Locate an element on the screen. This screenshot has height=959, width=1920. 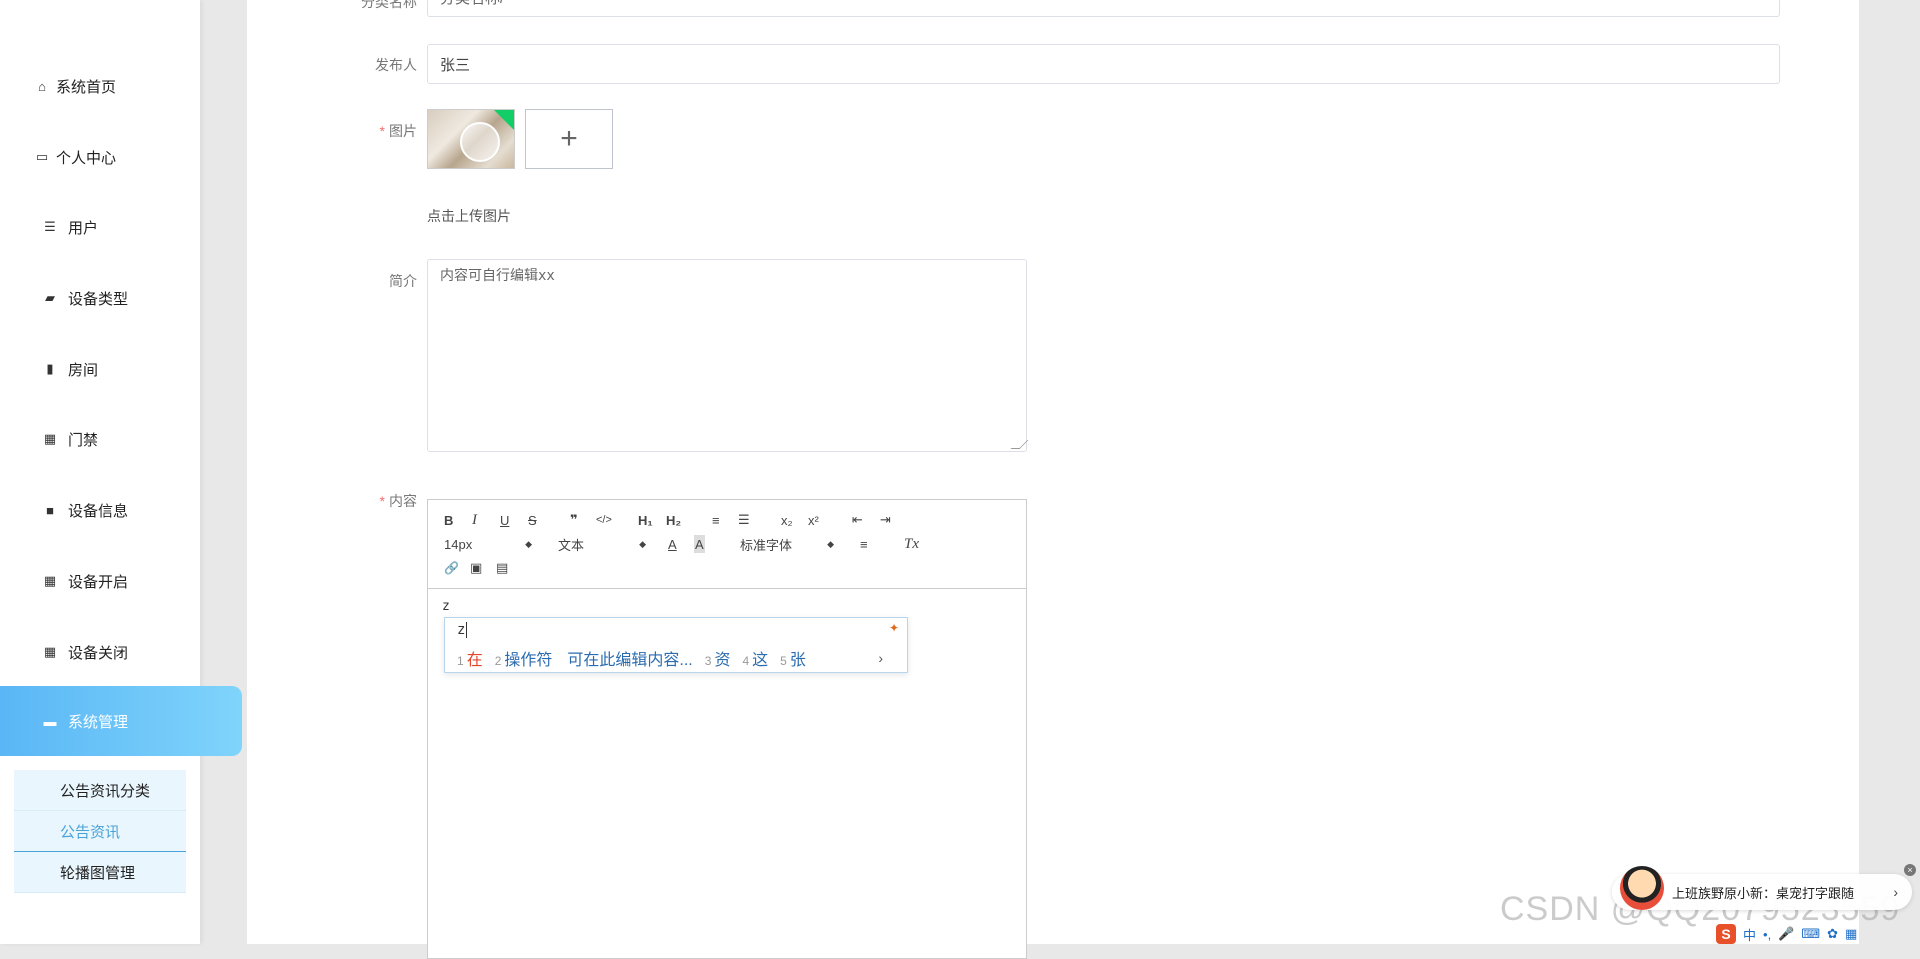
video-button: ▤ is located at coordinates (502, 568).